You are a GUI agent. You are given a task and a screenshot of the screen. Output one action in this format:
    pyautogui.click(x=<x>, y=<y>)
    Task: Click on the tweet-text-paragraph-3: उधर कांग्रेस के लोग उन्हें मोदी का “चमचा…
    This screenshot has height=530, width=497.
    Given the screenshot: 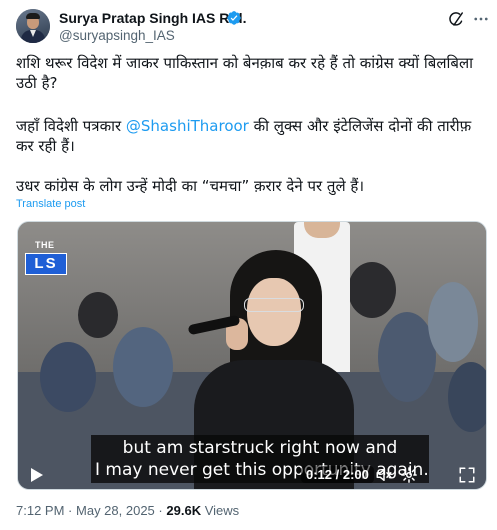 What is the action you would take?
    pyautogui.click(x=190, y=186)
    